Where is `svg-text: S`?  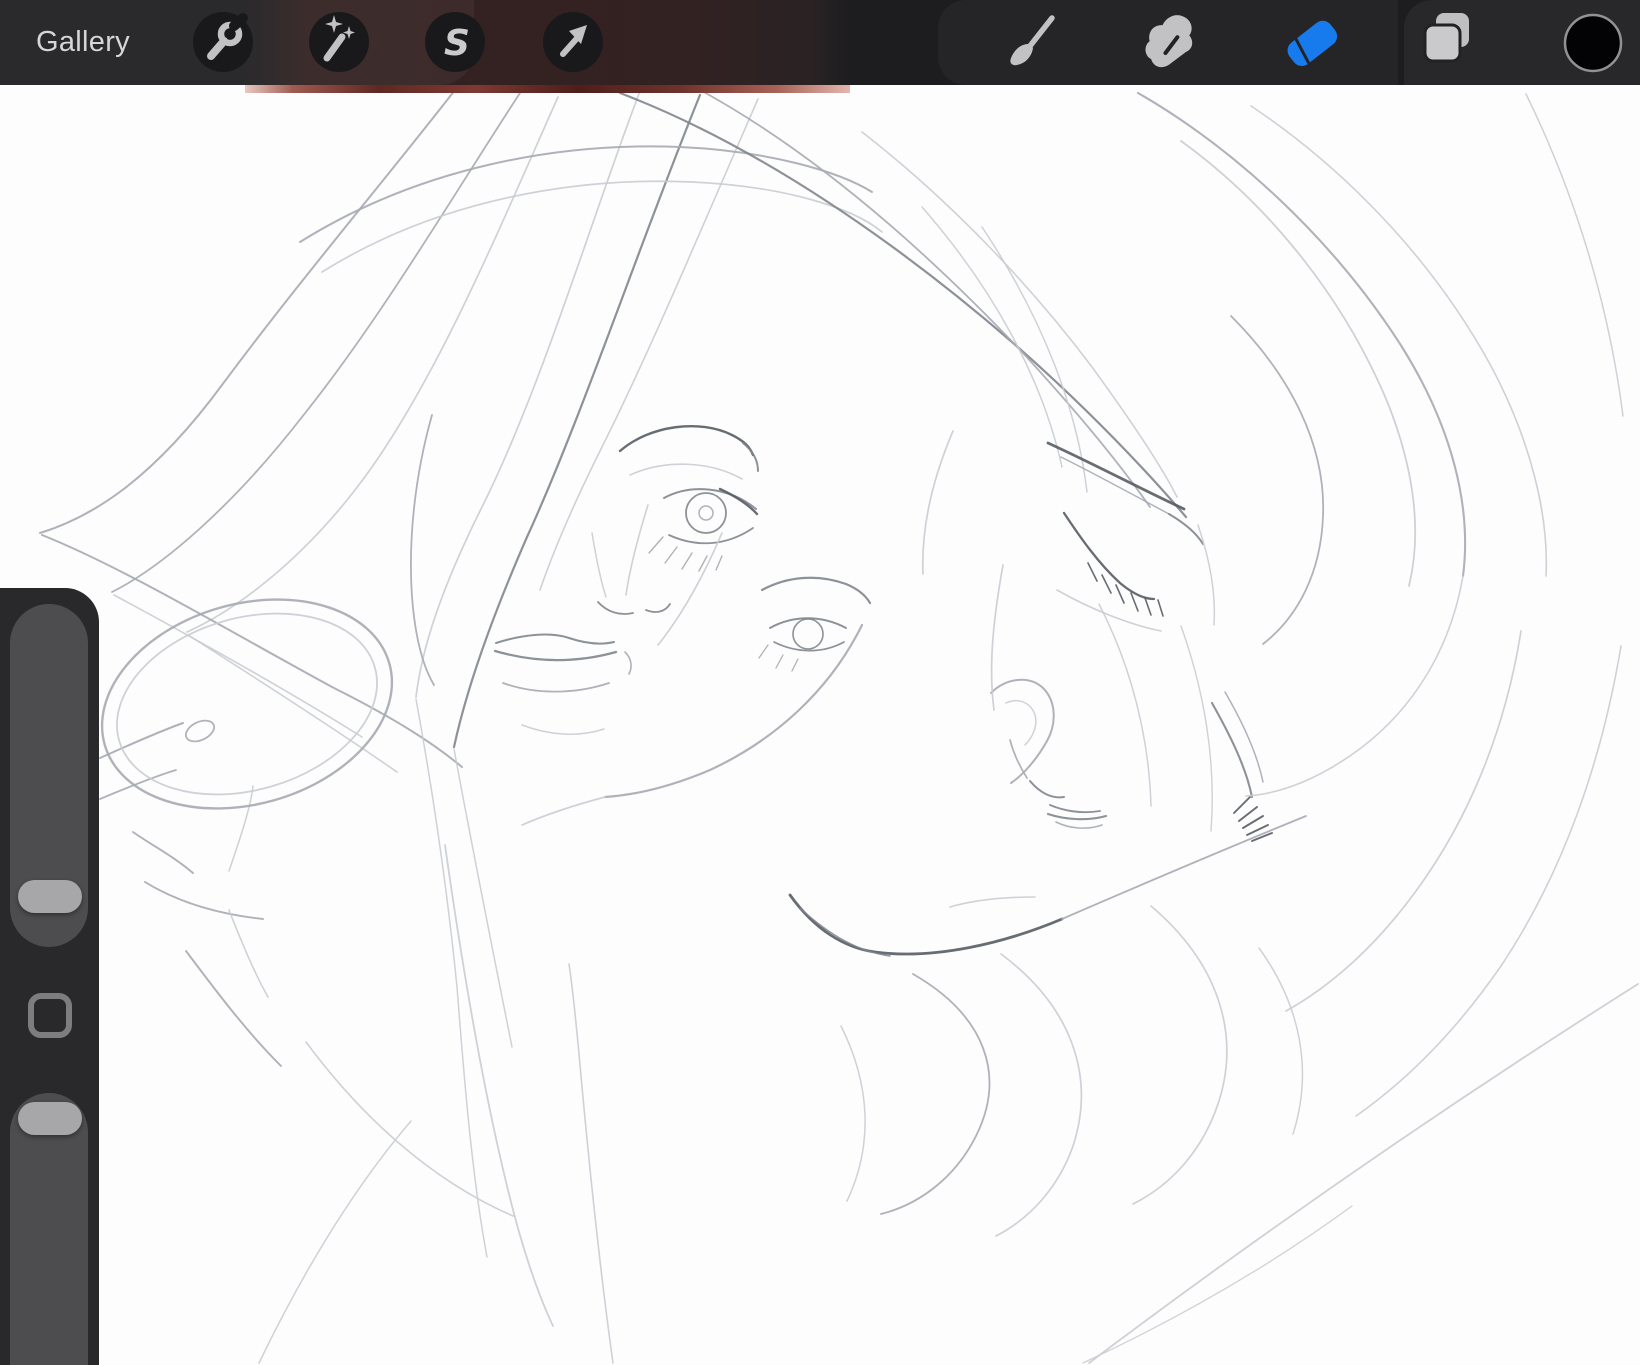
svg-text: S is located at coordinates (457, 43).